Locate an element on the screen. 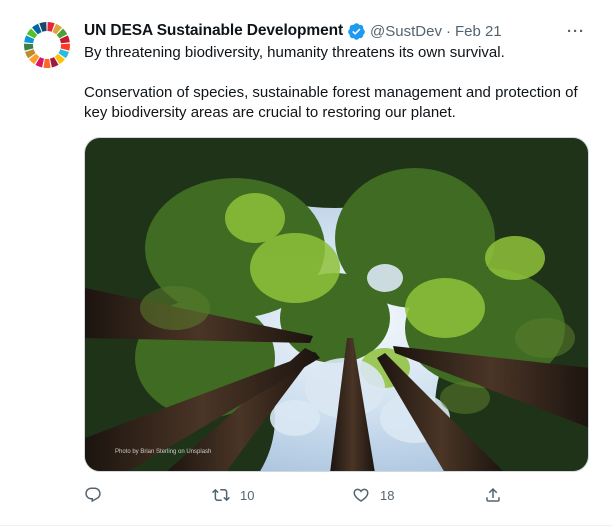 The image size is (612, 526). like-count: 18 is located at coordinates (387, 495).